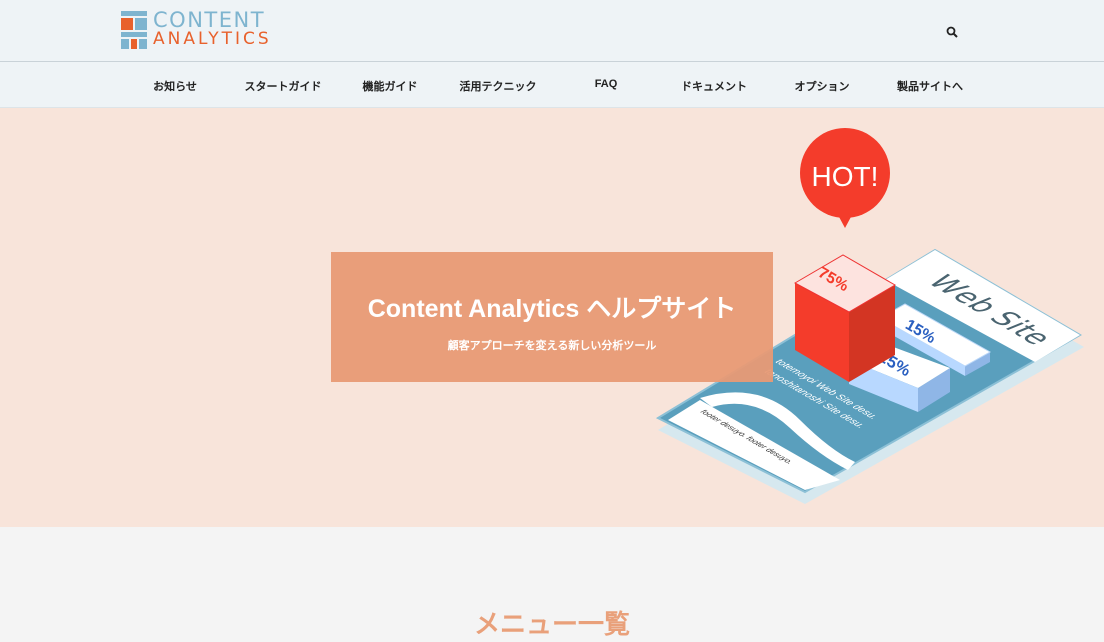  What do you see at coordinates (283, 86) in the screenshot?
I see `nav-item-start-guide: スタートガイド` at bounding box center [283, 86].